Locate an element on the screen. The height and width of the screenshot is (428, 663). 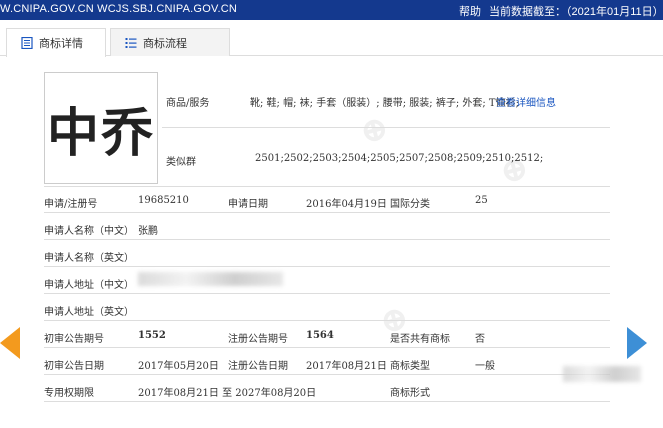
shared-label: 是否共有商标 is located at coordinates (420, 339).